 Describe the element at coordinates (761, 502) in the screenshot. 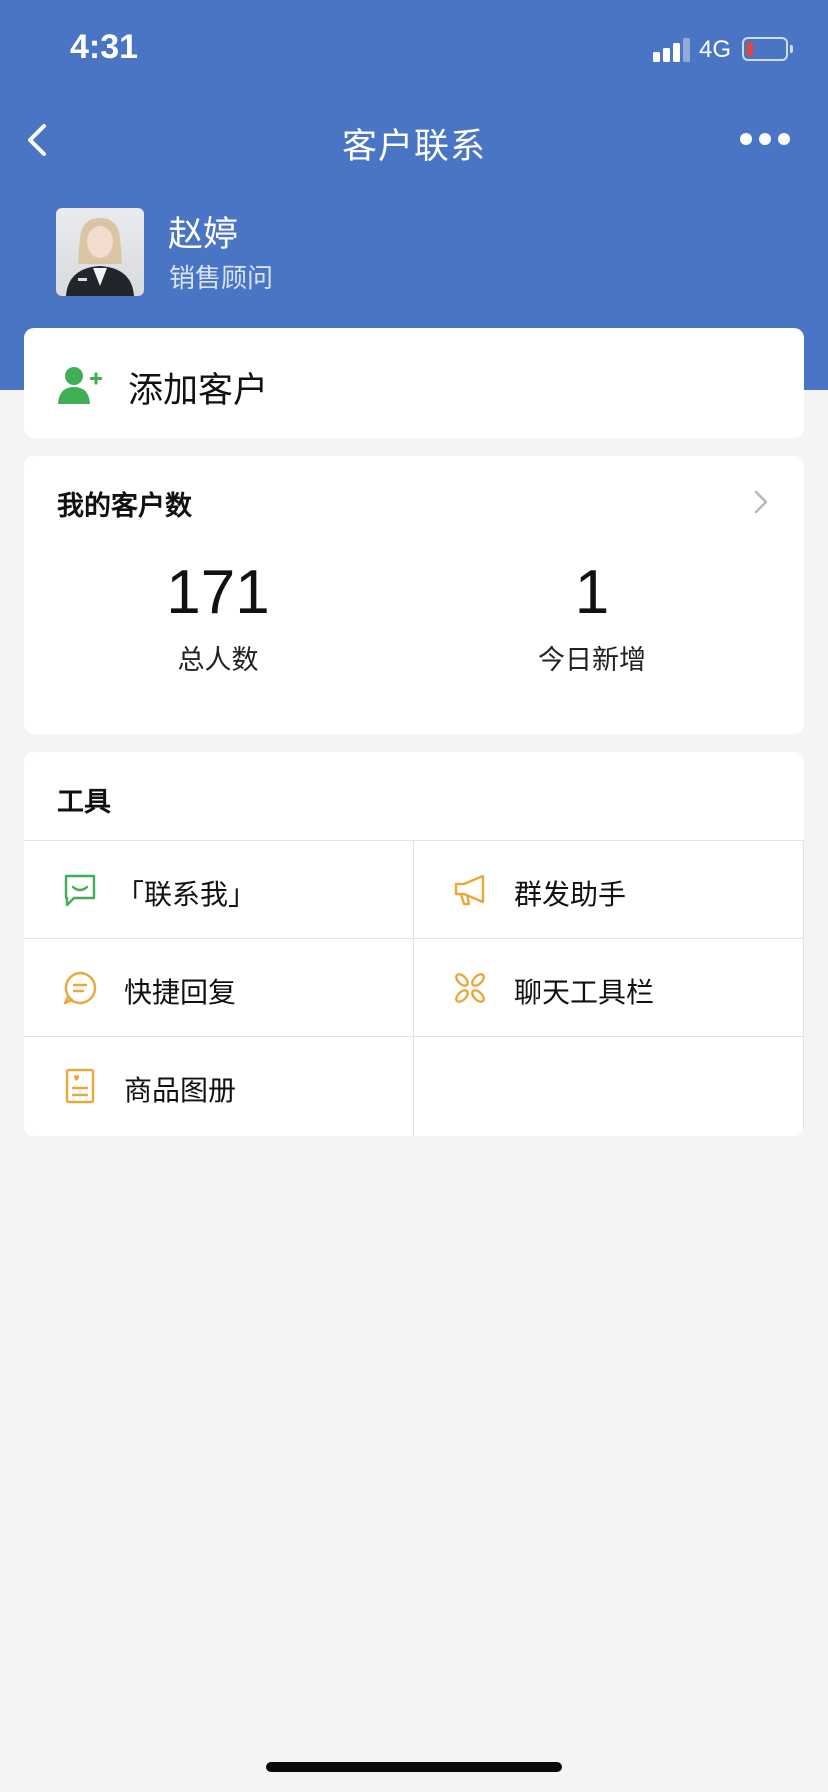

I see `chevron-right-icon` at that location.